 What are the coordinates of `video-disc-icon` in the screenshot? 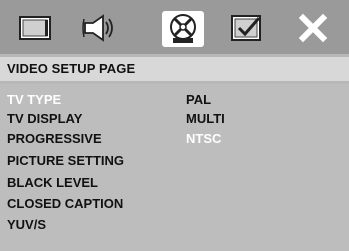 It's located at (183, 29).